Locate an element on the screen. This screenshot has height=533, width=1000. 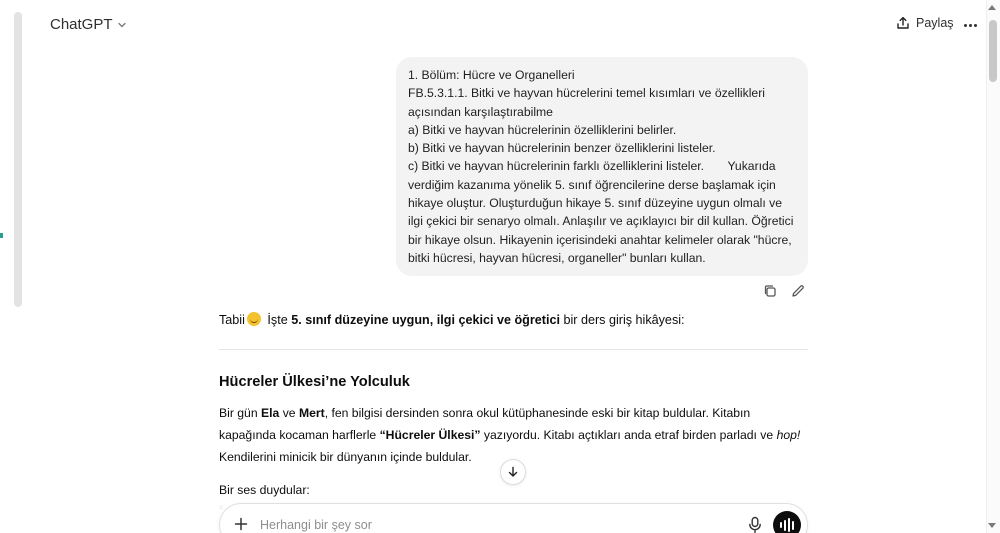
share-button: Paylaş is located at coordinates (925, 23).